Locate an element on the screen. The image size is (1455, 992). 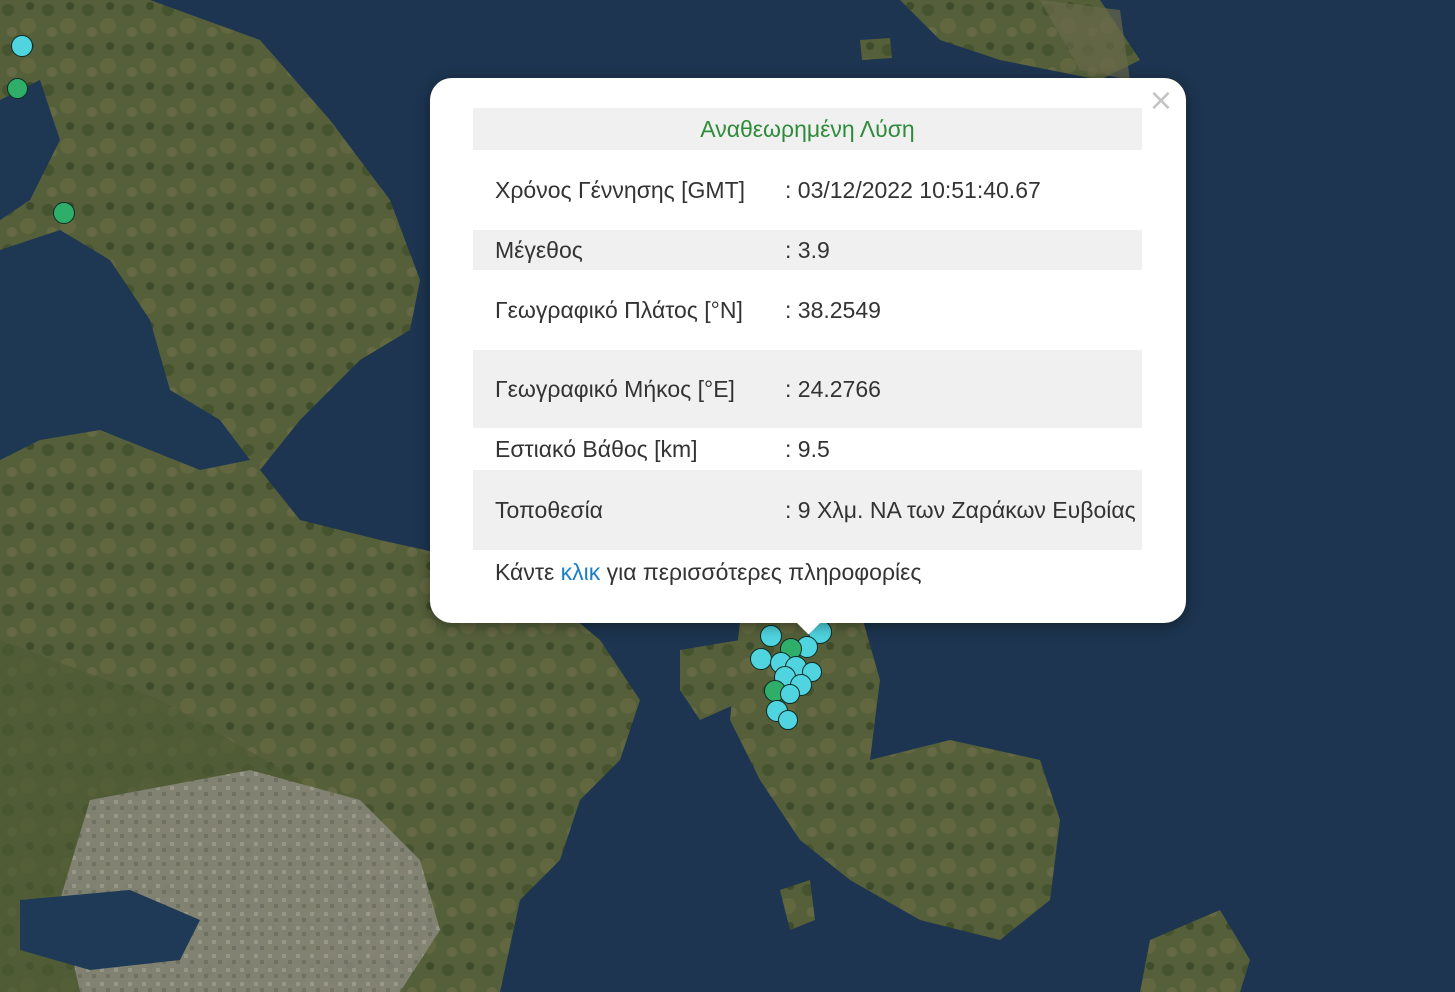
popup-tip is located at coordinates (808, 633).